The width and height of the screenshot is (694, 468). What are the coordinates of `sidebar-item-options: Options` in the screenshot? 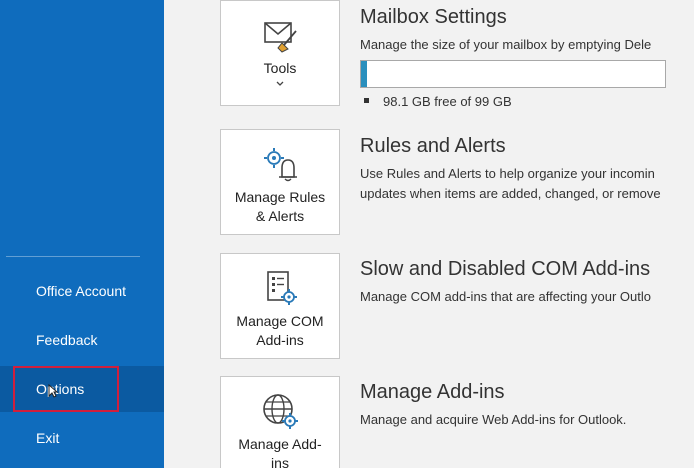 It's located at (82, 389).